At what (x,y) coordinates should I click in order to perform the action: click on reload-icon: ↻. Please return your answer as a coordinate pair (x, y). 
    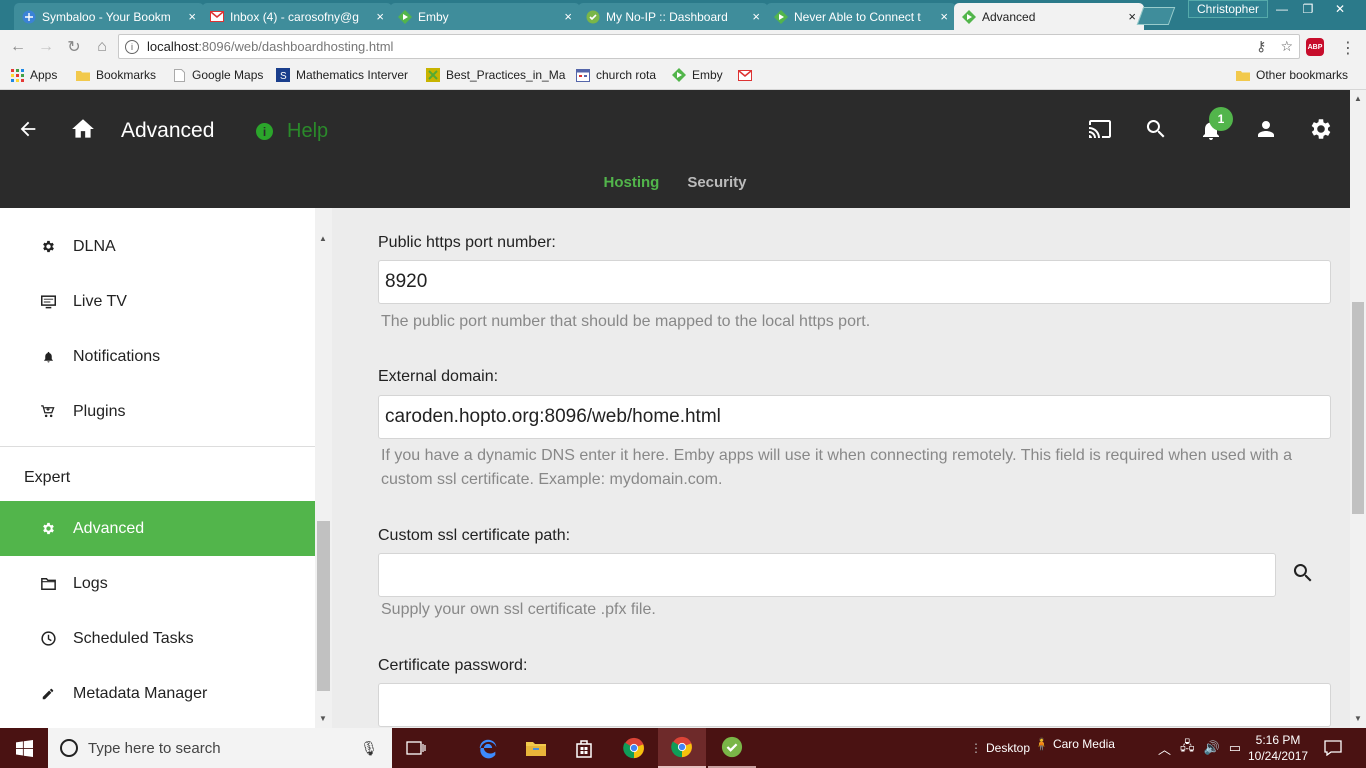
    Looking at the image, I should click on (74, 47).